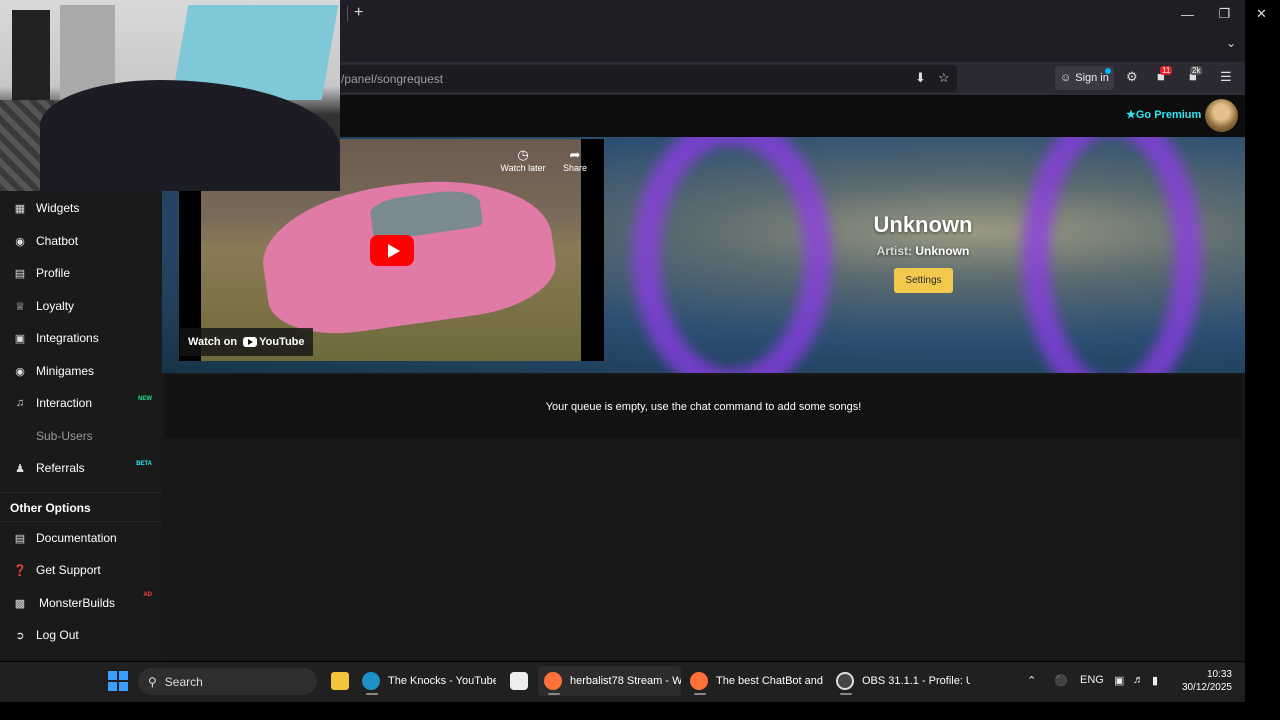 This screenshot has height=720, width=1280. Describe the element at coordinates (523, 154) in the screenshot. I see `clock-icon: ◷` at that location.